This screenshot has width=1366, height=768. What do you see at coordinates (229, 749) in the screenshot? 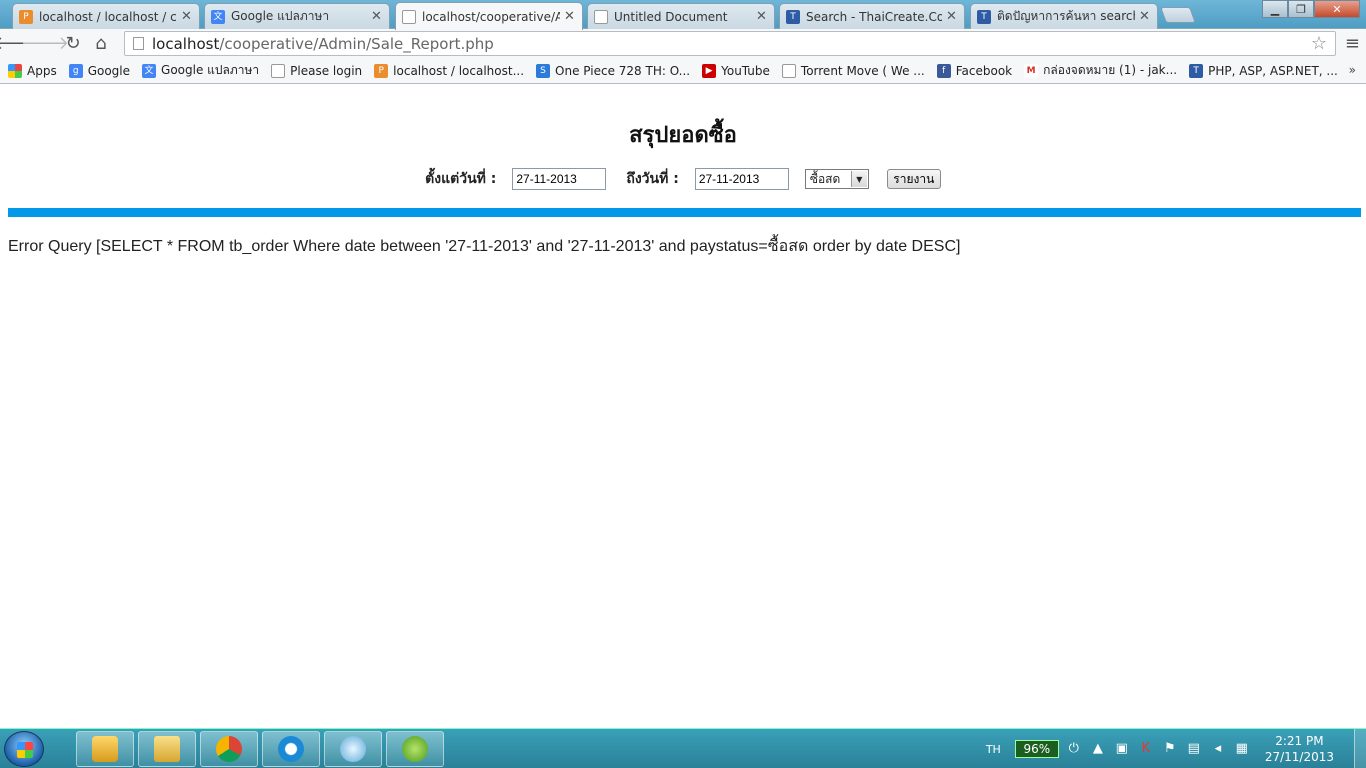
I see `taskbar-chrome` at bounding box center [229, 749].